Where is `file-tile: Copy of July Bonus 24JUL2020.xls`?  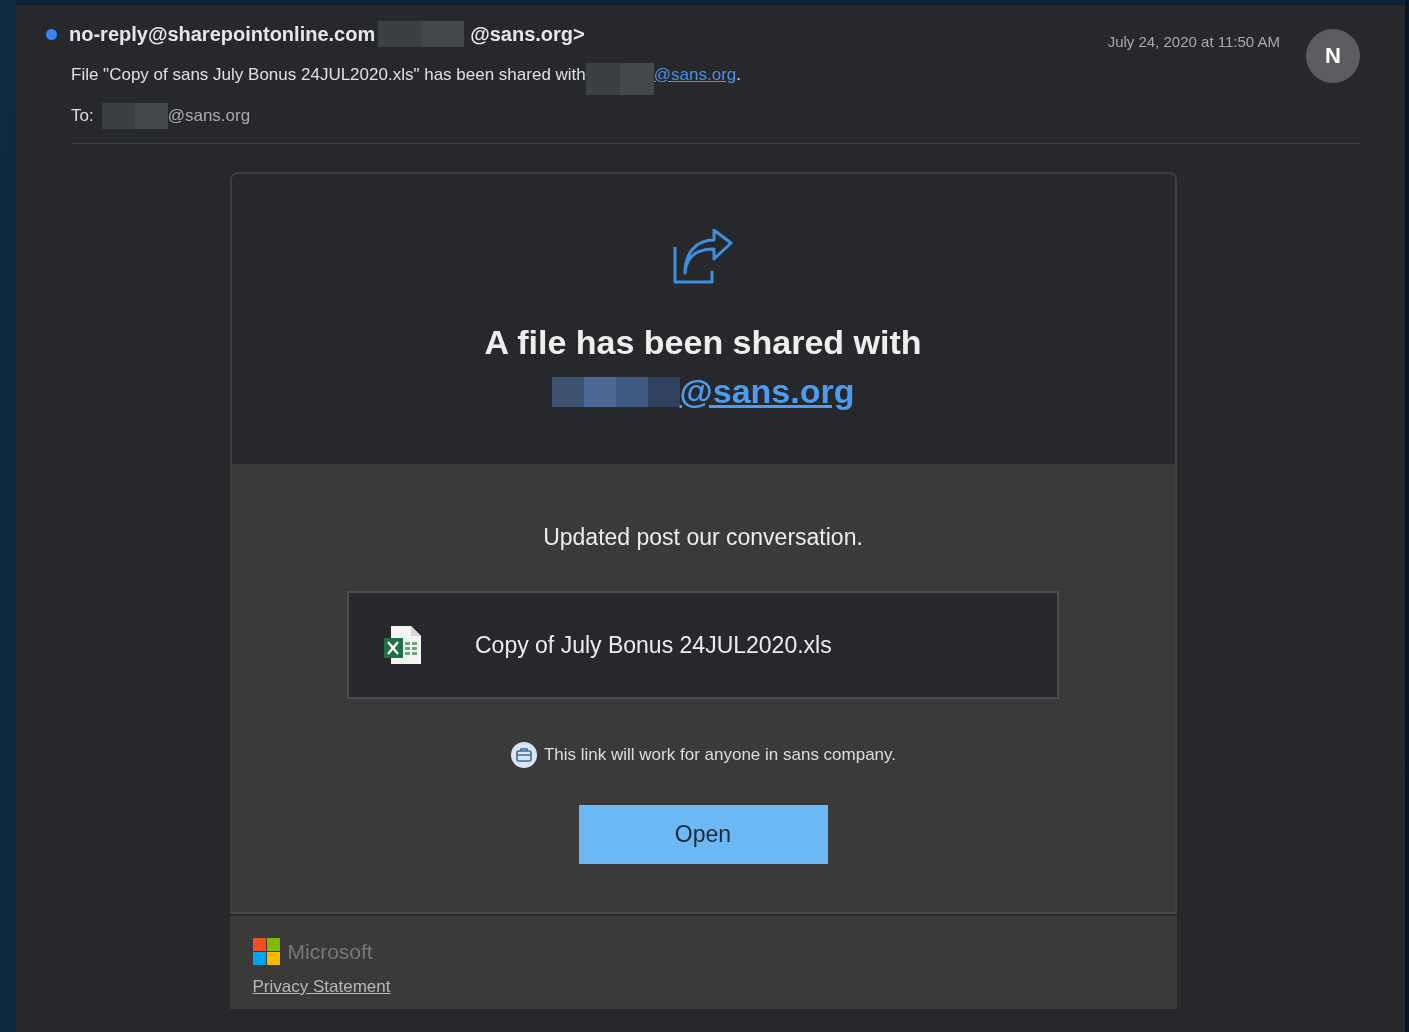 file-tile: Copy of July Bonus 24JUL2020.xls is located at coordinates (703, 645).